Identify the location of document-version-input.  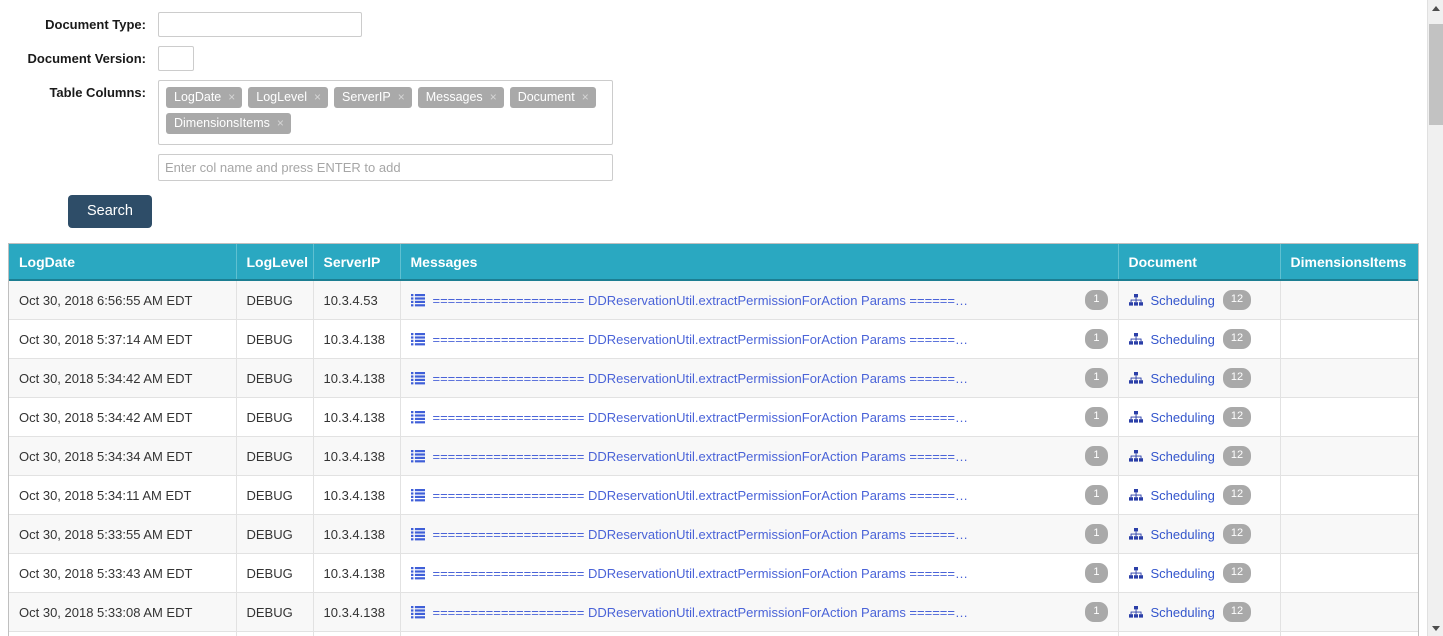
(176, 58).